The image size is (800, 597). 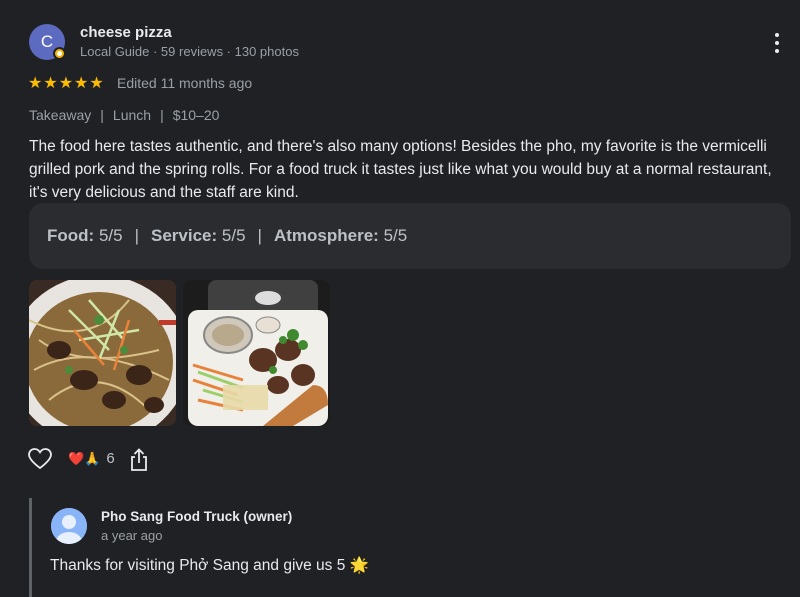 What do you see at coordinates (66, 83) in the screenshot?
I see `star-rating: ★★★★★` at bounding box center [66, 83].